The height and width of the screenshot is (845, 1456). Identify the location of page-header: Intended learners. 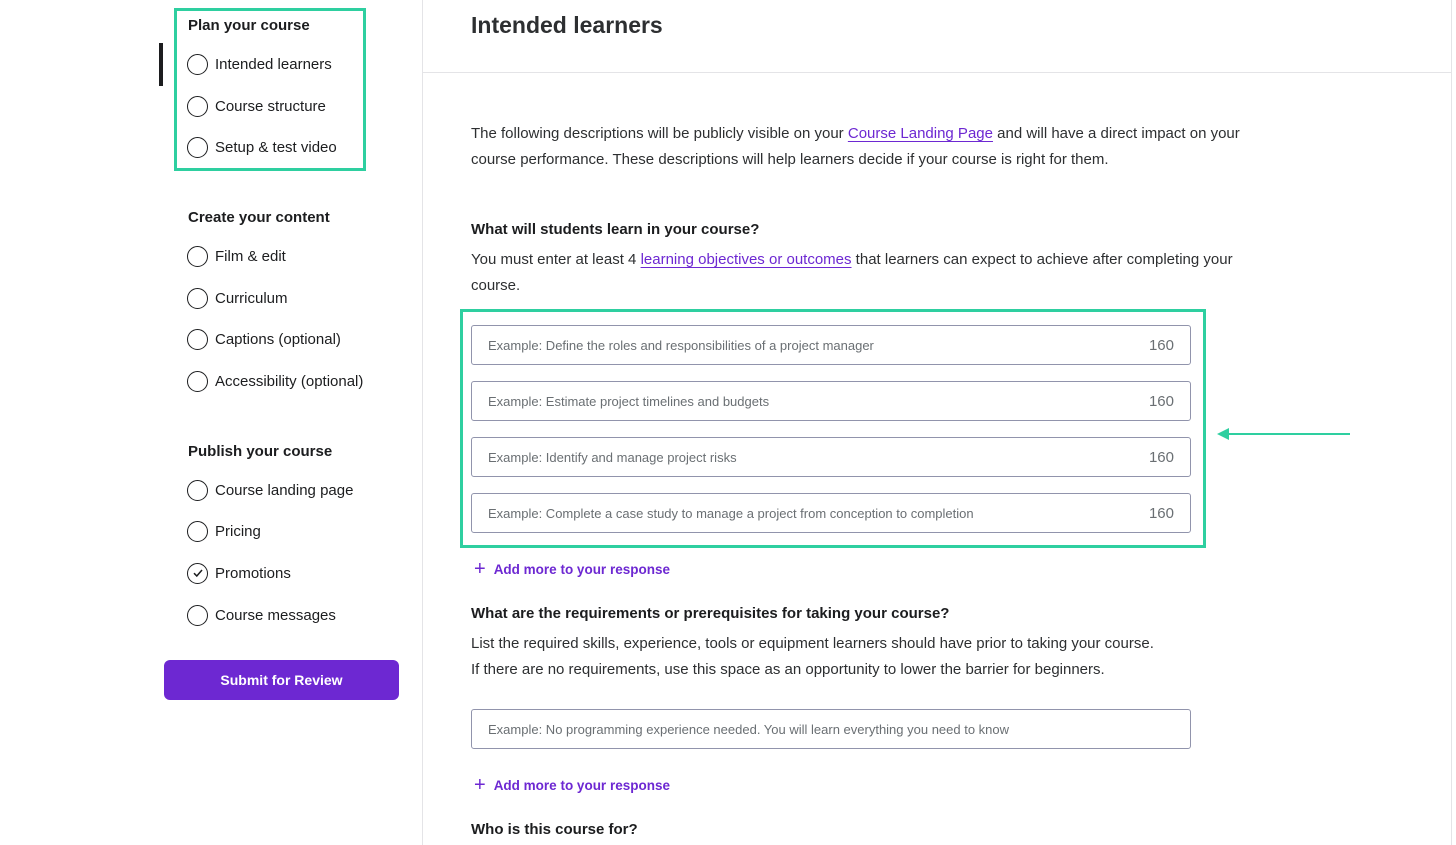
(937, 36).